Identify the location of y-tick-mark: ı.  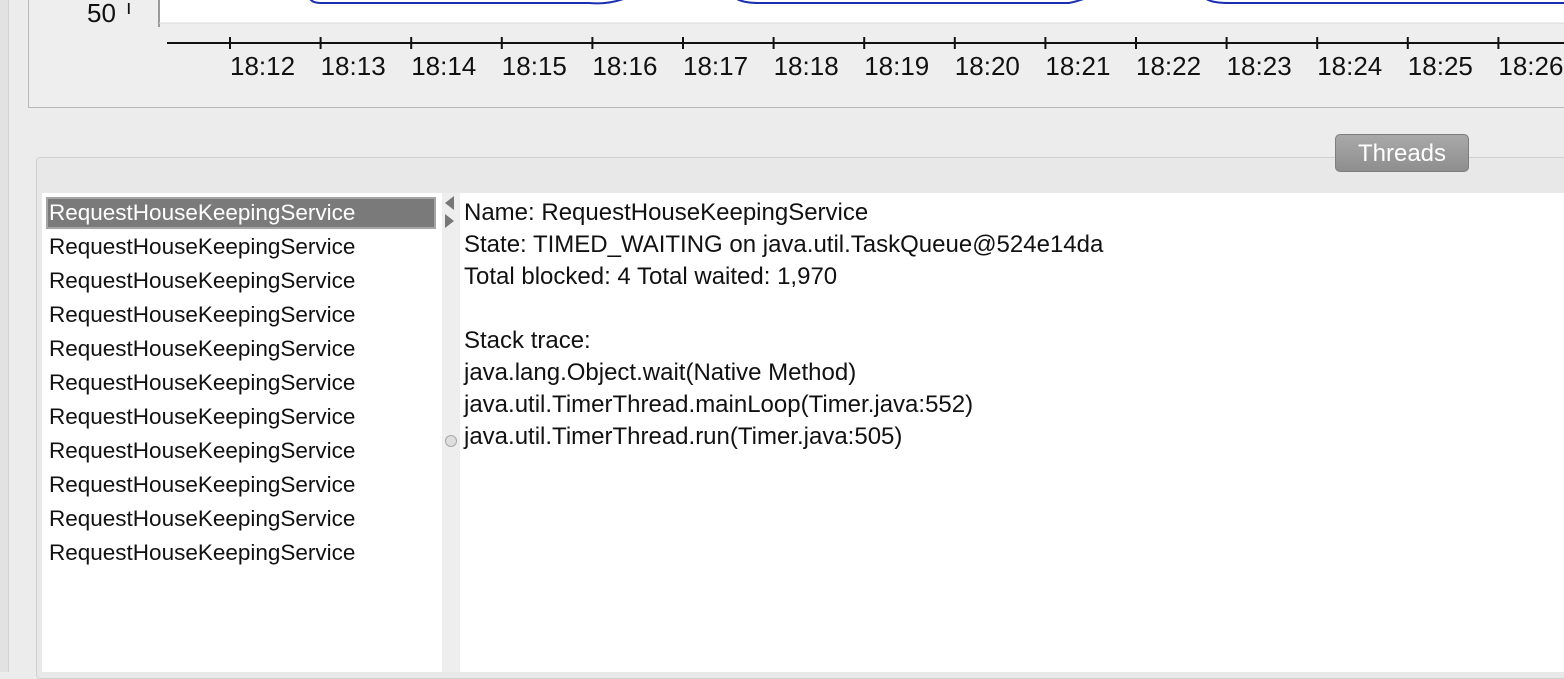
(129, 9).